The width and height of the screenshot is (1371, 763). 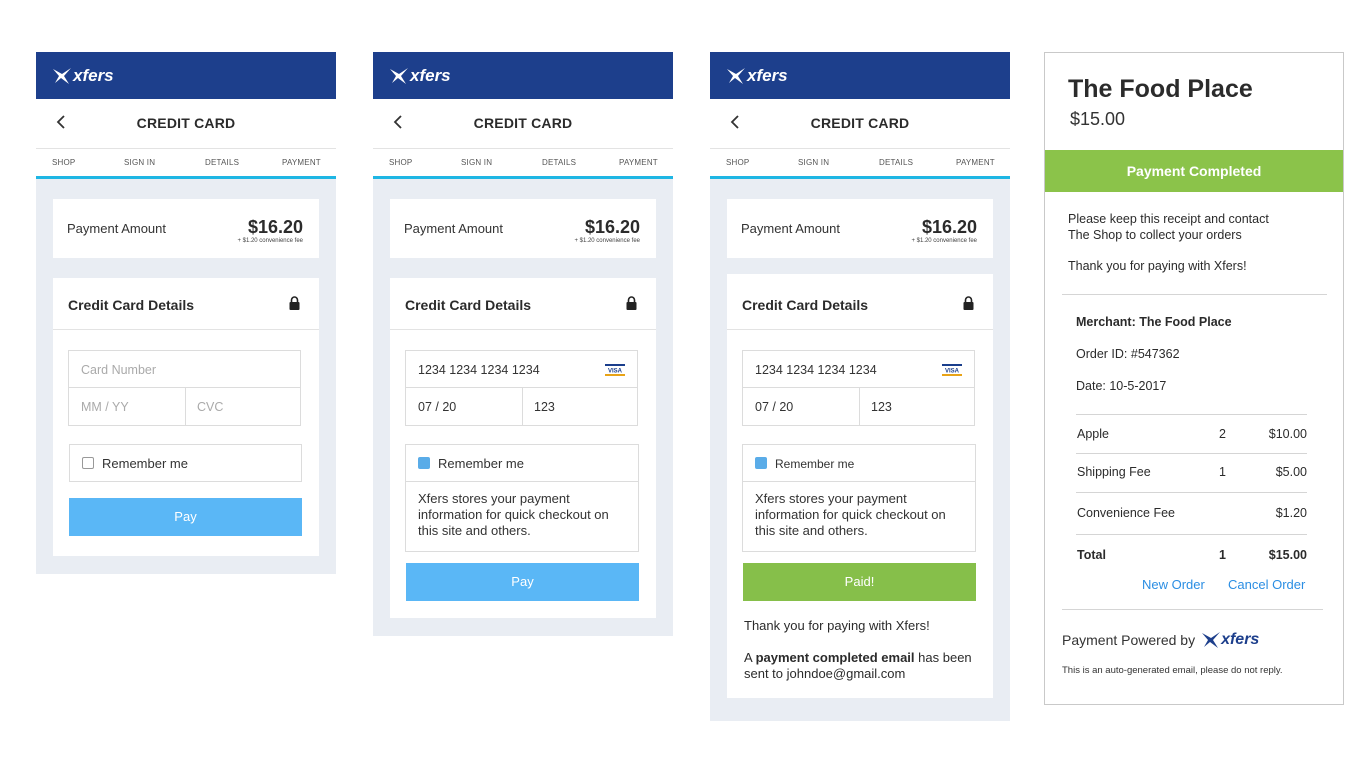 I want to click on item-amount: $10.00, so click(x=1287, y=434).